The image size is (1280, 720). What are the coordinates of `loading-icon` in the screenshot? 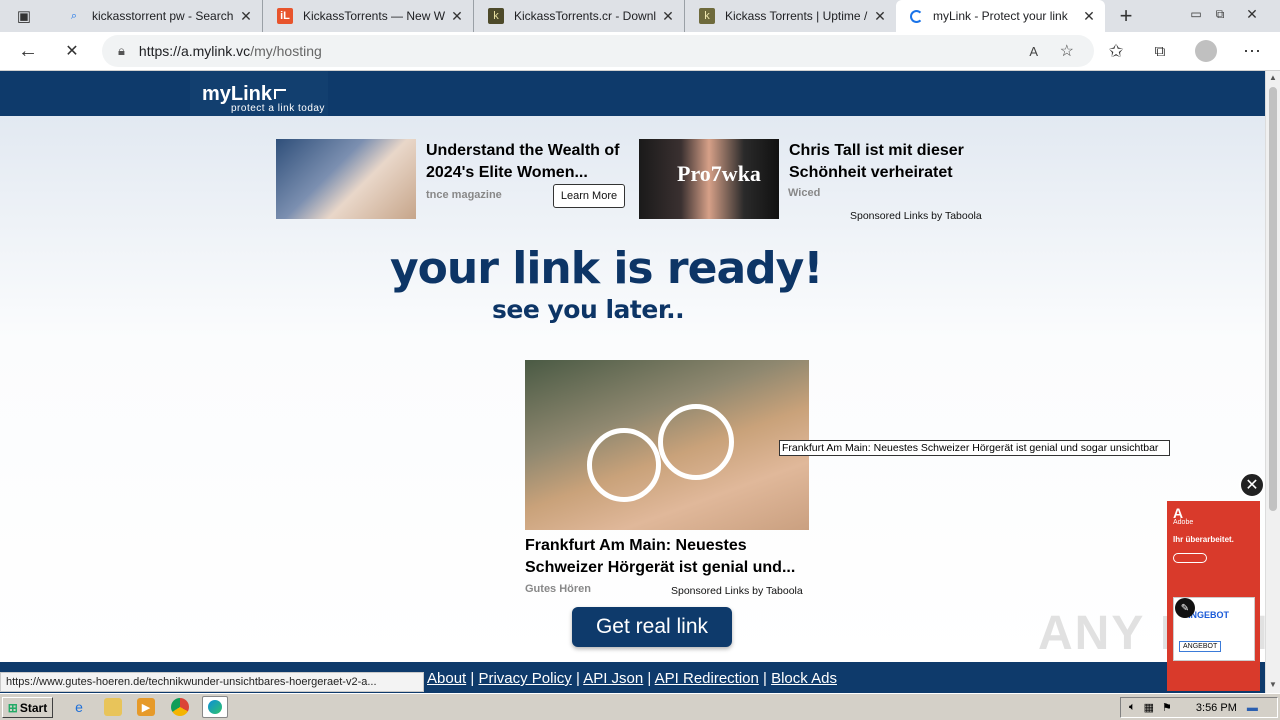 It's located at (916, 16).